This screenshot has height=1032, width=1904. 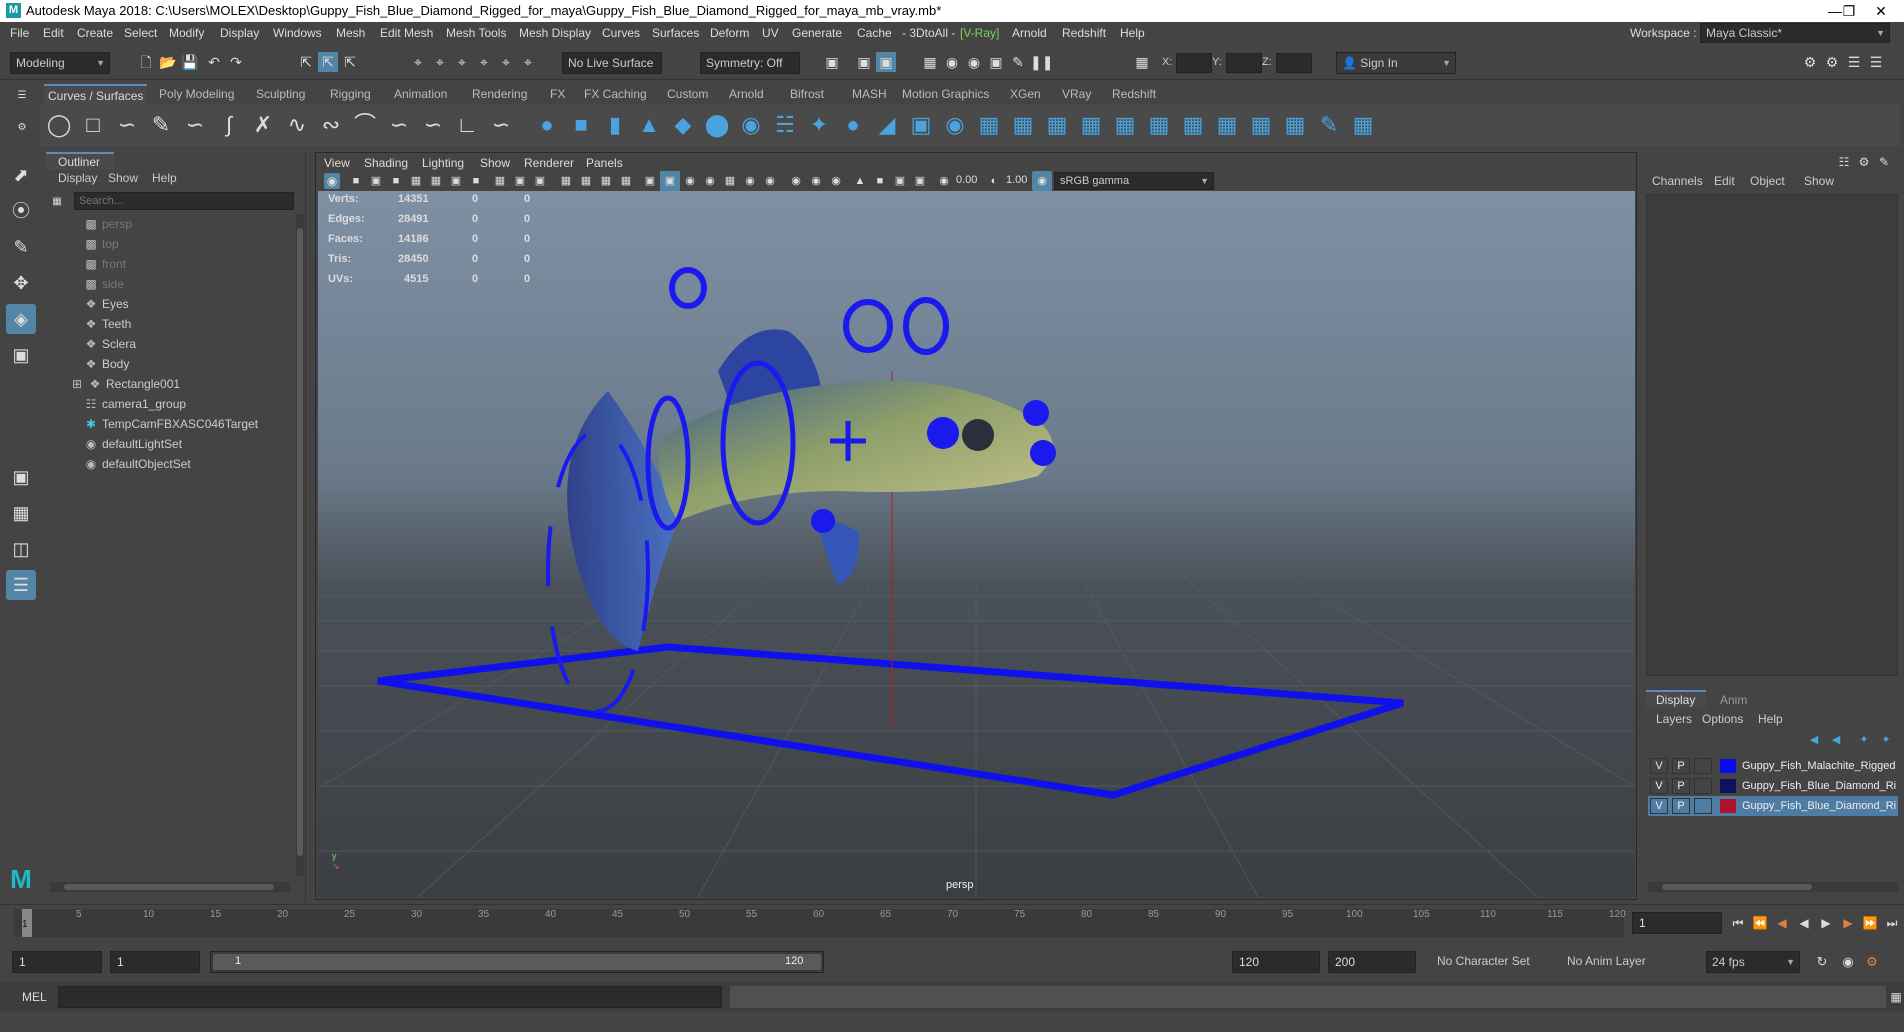 What do you see at coordinates (101, 244) in the screenshot?
I see `outliner-item-top: ▩ top` at bounding box center [101, 244].